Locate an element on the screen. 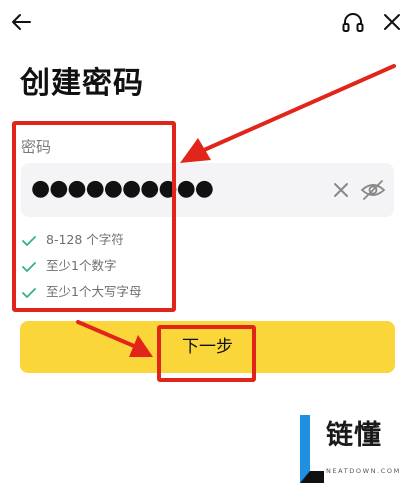 This screenshot has width=416, height=489. close-icon is located at coordinates (392, 22).